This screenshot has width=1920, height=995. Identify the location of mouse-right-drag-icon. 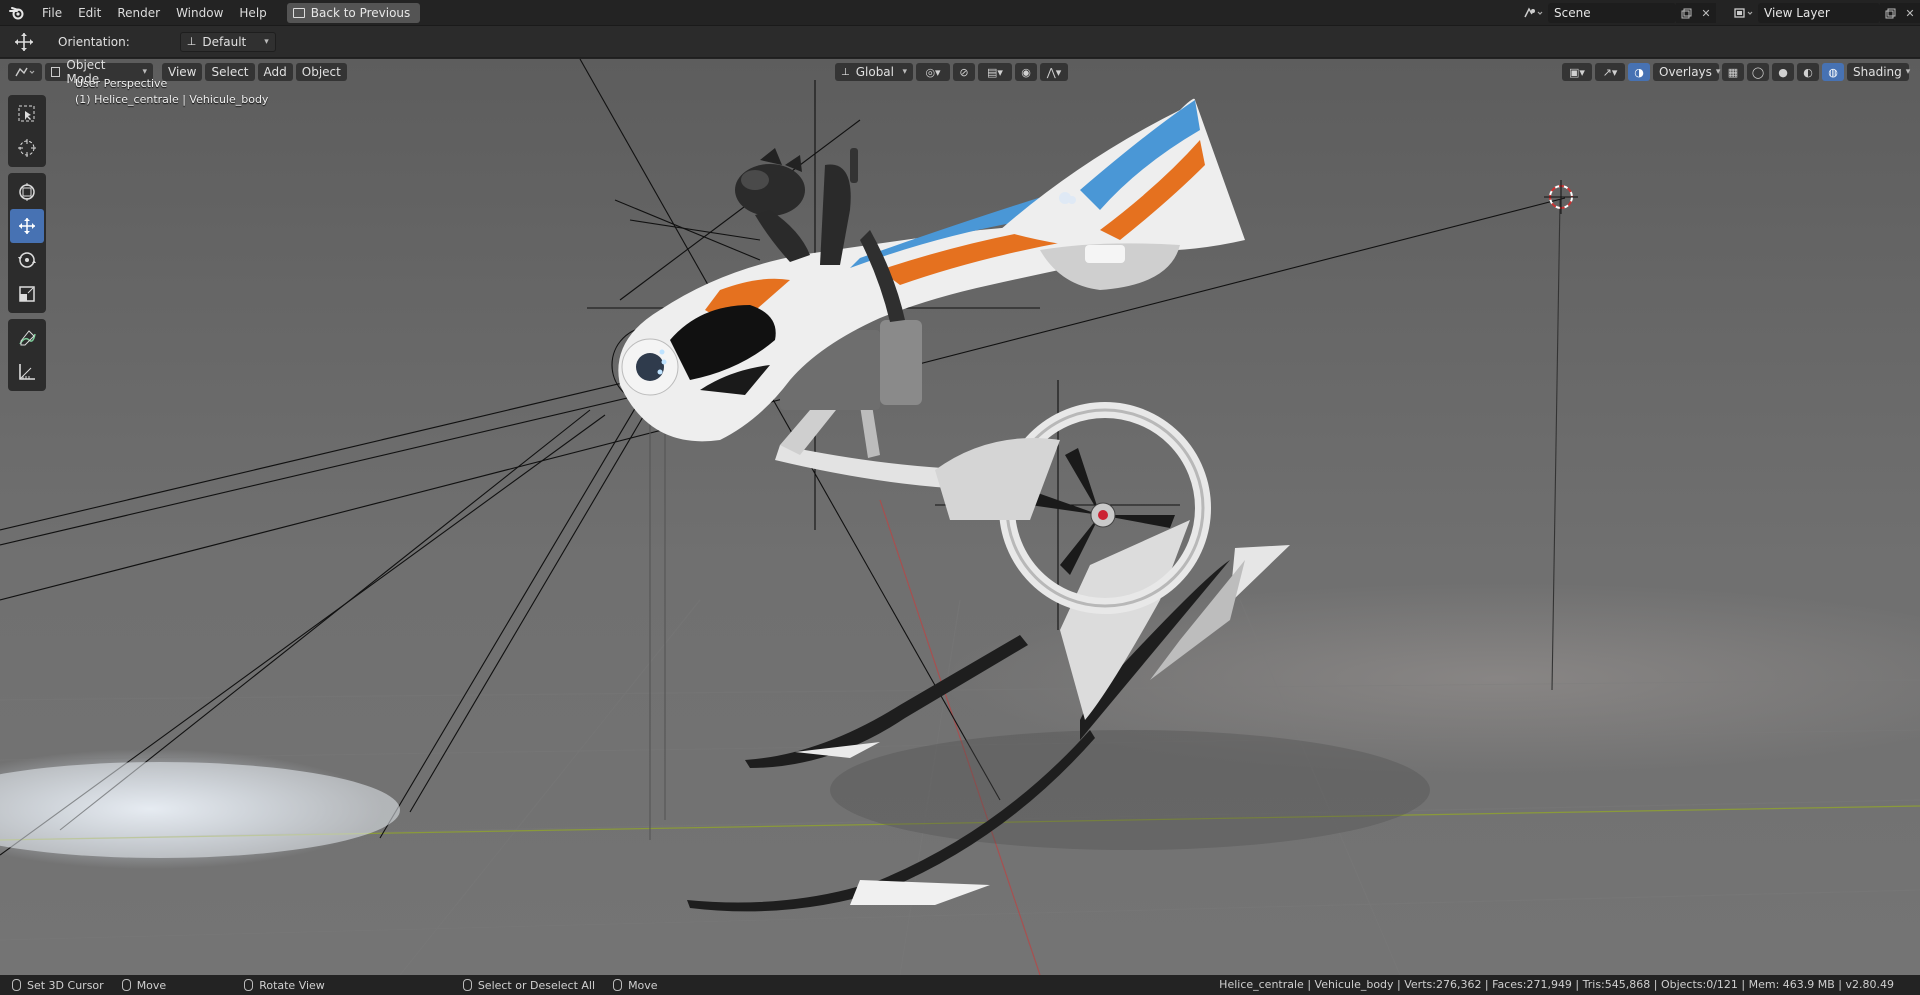
(618, 985).